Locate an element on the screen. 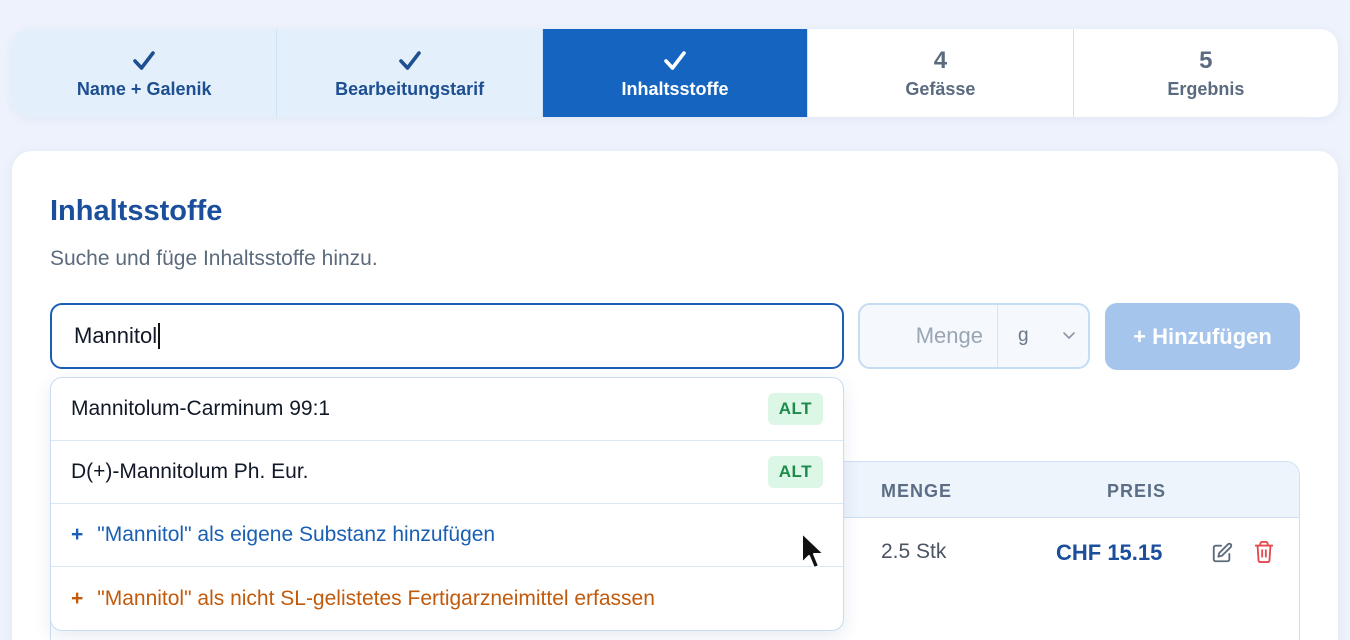  page-subtitle: Suche und füge Inhaltsstoffe hinzu. is located at coordinates (214, 258).